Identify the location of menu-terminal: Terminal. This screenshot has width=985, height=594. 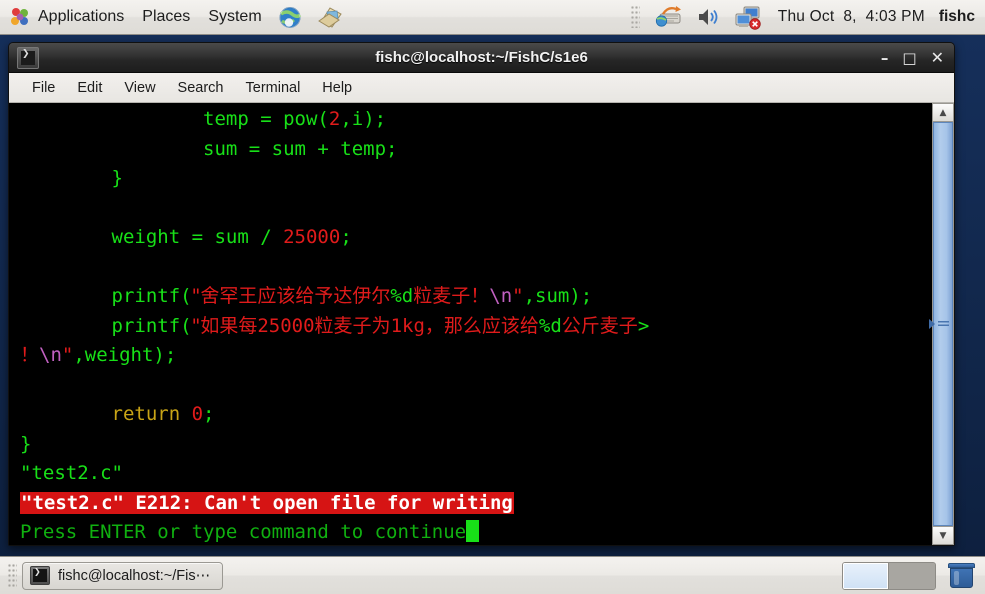
(273, 88).